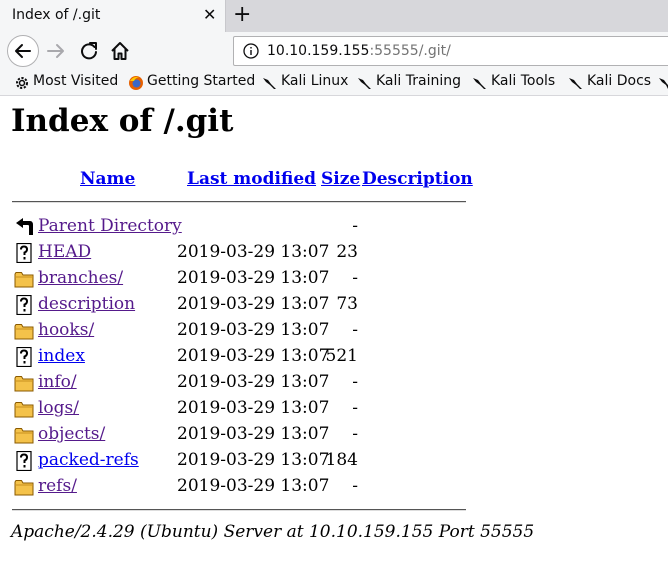  What do you see at coordinates (239, 510) in the screenshot?
I see `divider-bottom` at bounding box center [239, 510].